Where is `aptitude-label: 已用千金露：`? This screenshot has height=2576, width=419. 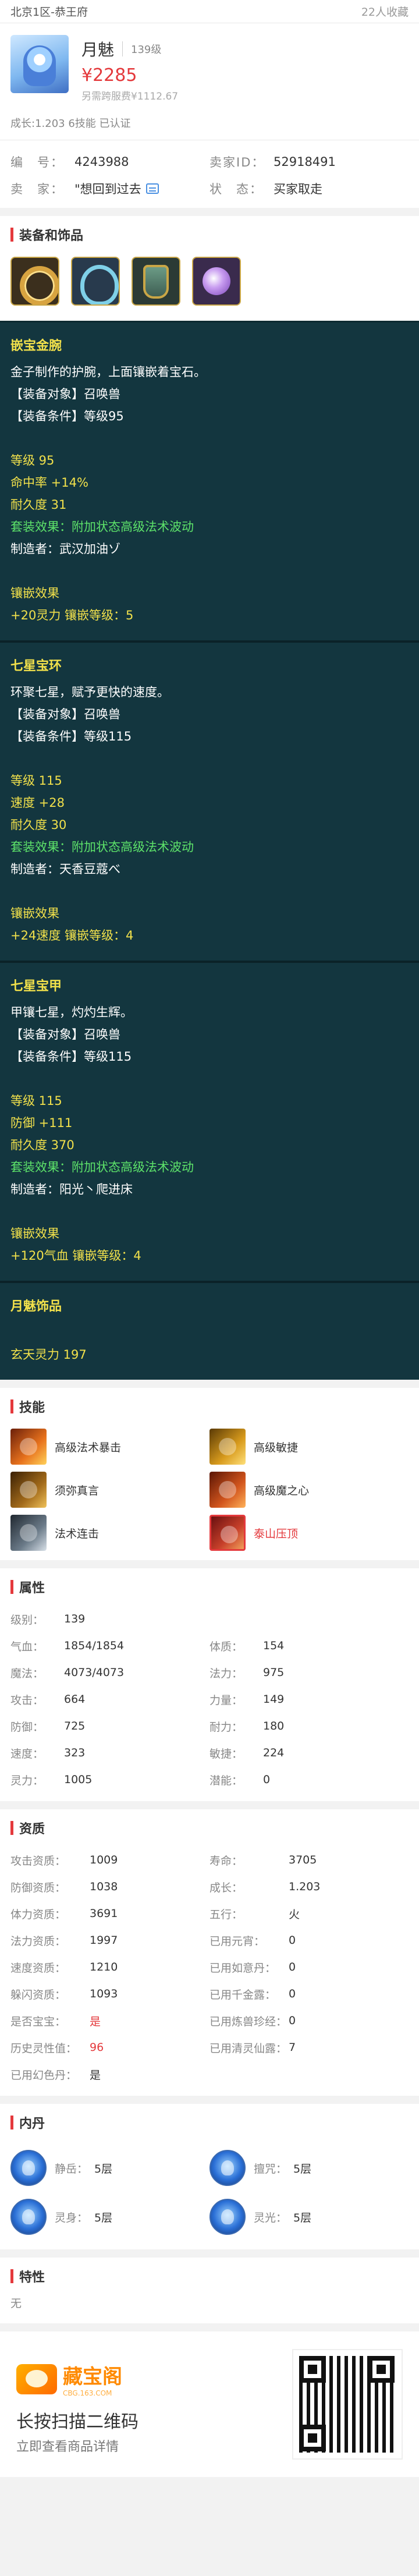
aptitude-label: 已用千金露： is located at coordinates (243, 1994).